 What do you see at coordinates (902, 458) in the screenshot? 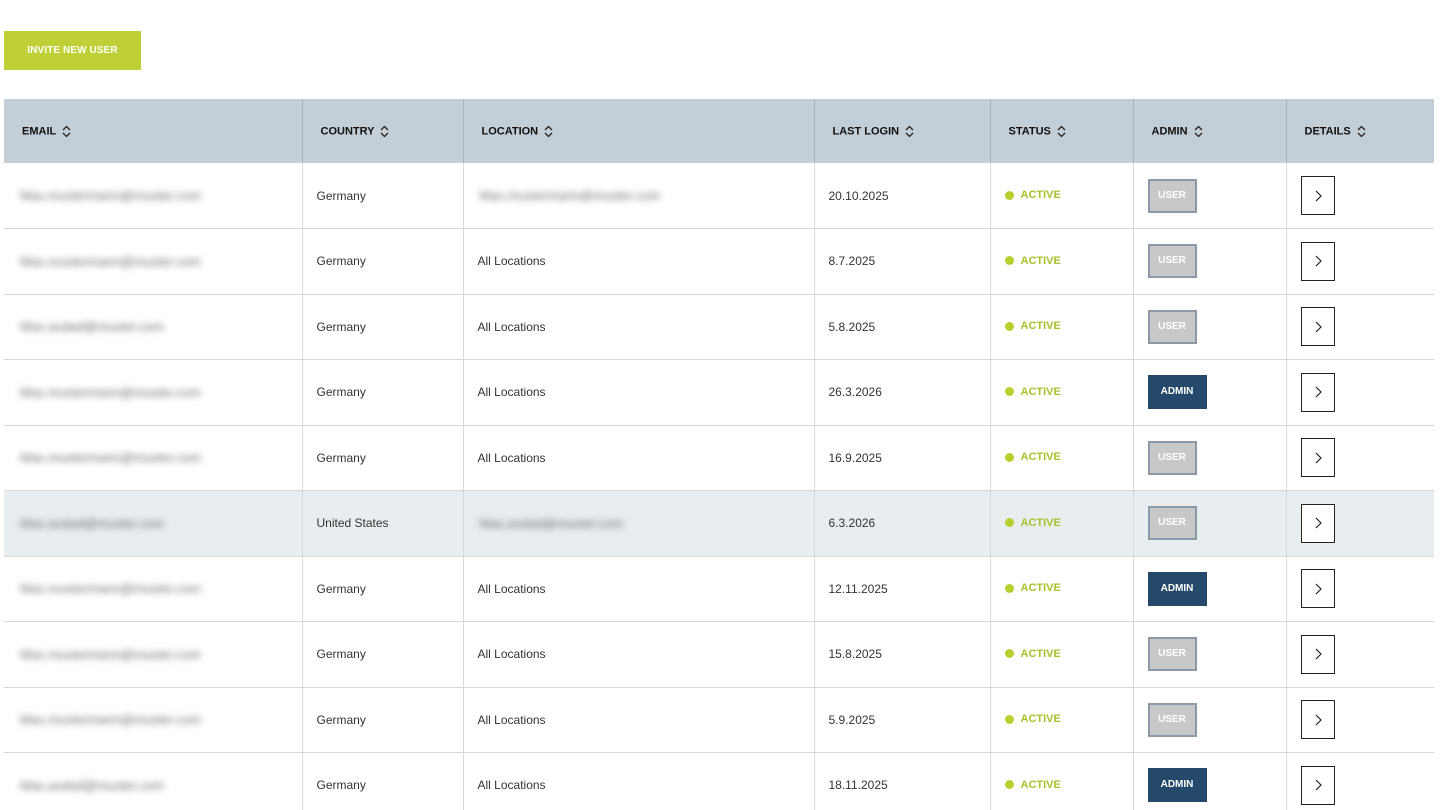
I see `last-login-cell: 16.9.2025` at bounding box center [902, 458].